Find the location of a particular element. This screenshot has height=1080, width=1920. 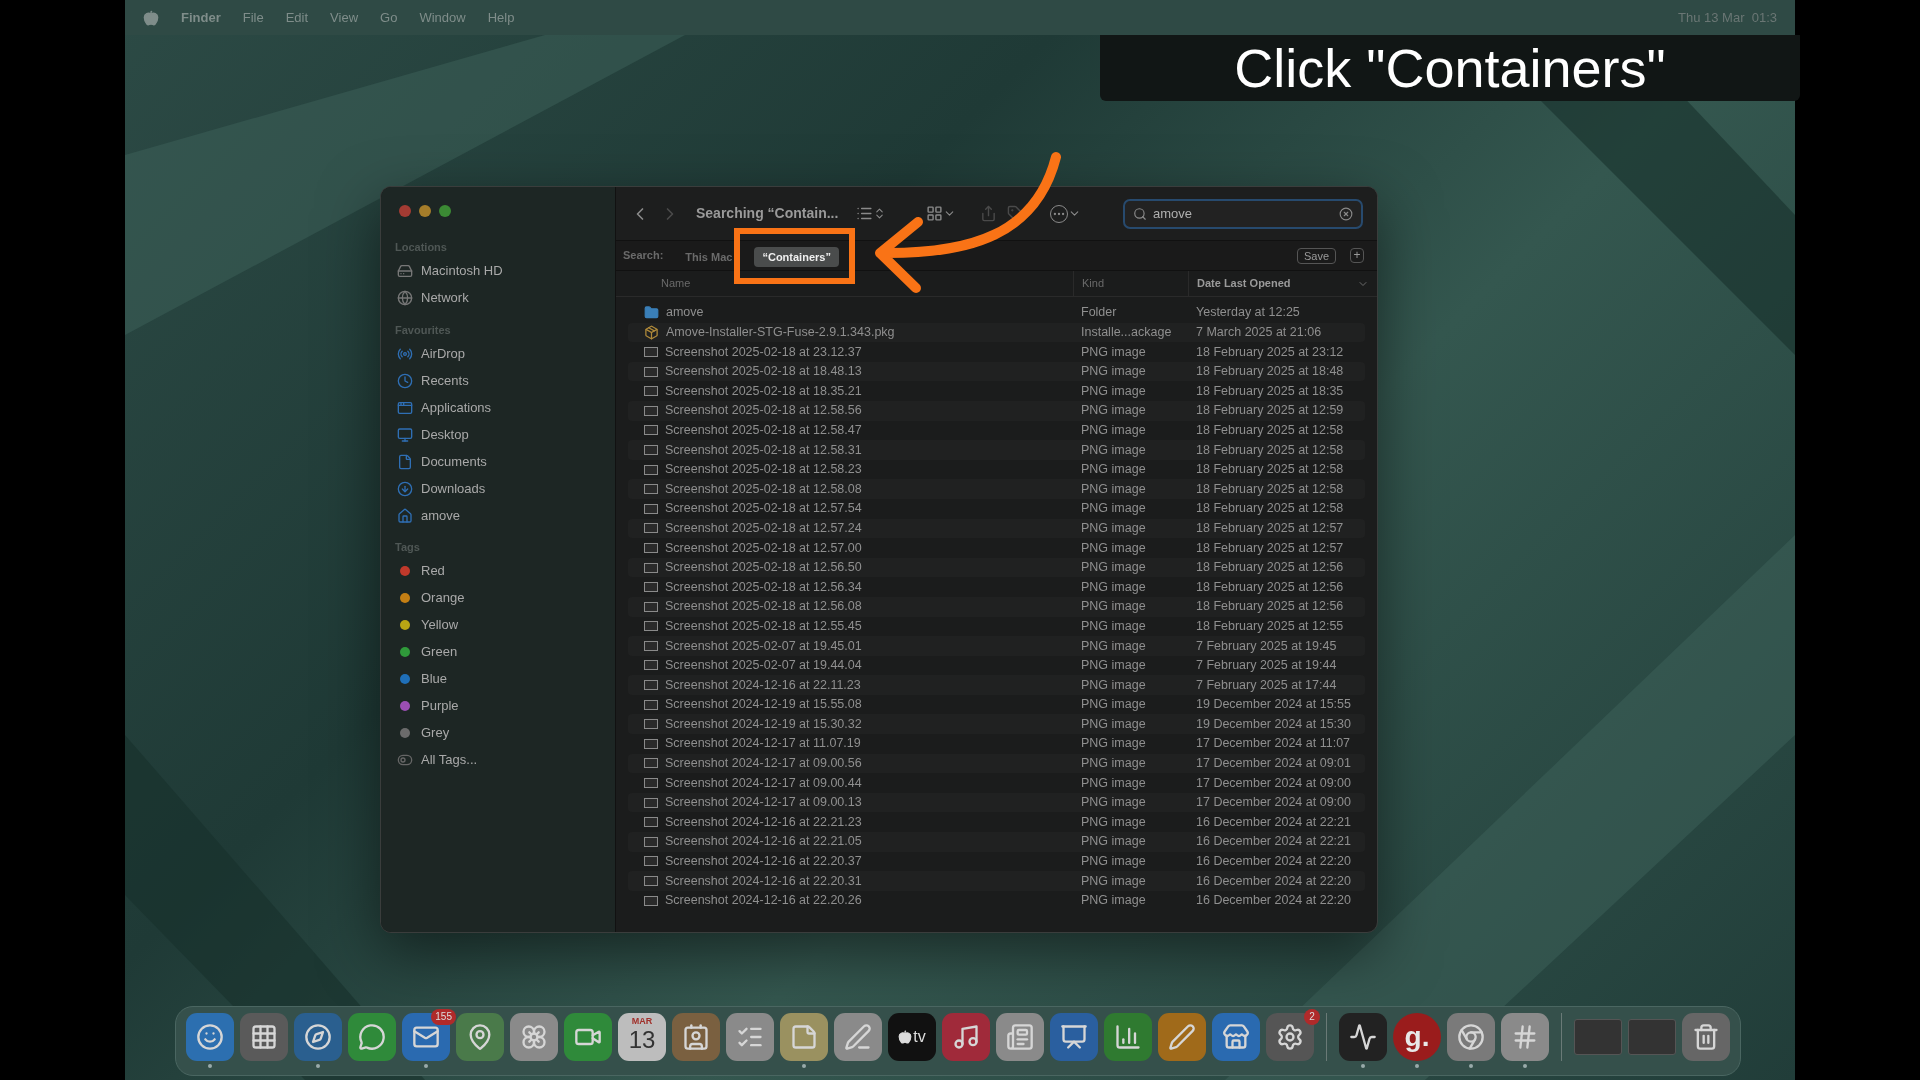

table-row: Screenshot 2024-12-17 at 09.00.13 PNG image 17 December 2024 at 09:00 is located at coordinates (996, 802).